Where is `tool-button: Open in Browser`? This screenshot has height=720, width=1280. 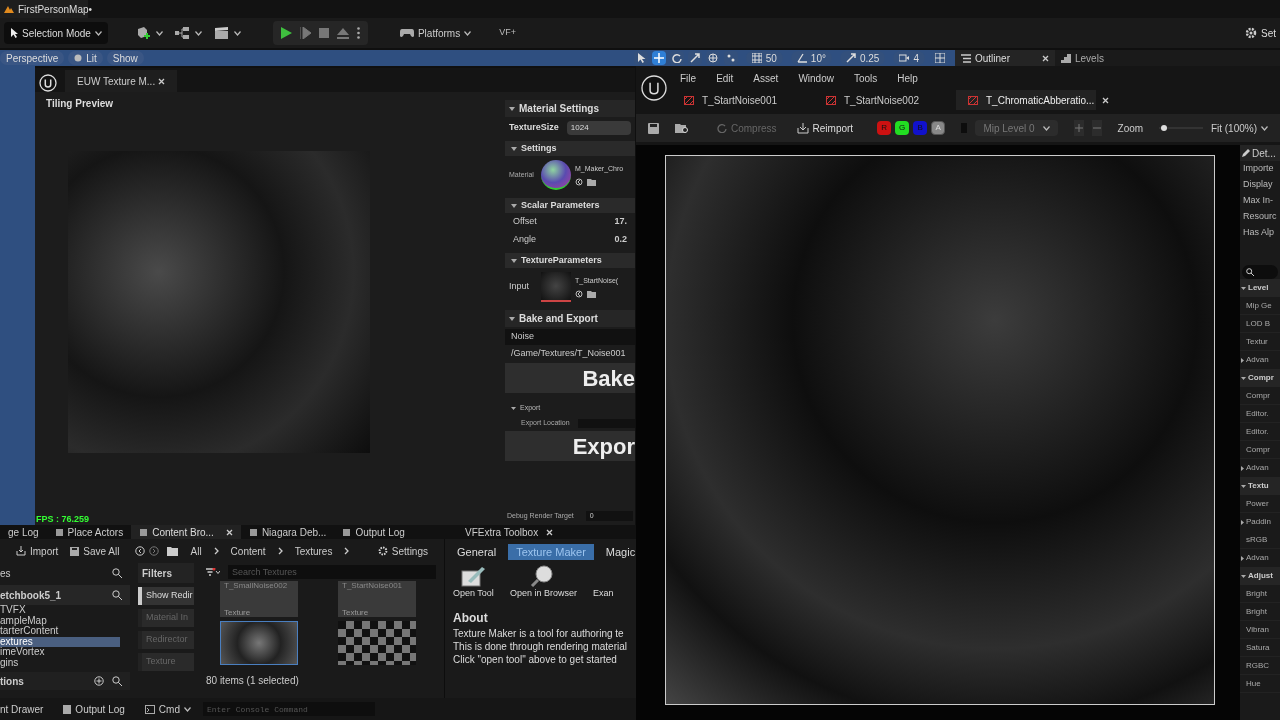
tool-button: Open in Browser is located at coordinates (543, 583).